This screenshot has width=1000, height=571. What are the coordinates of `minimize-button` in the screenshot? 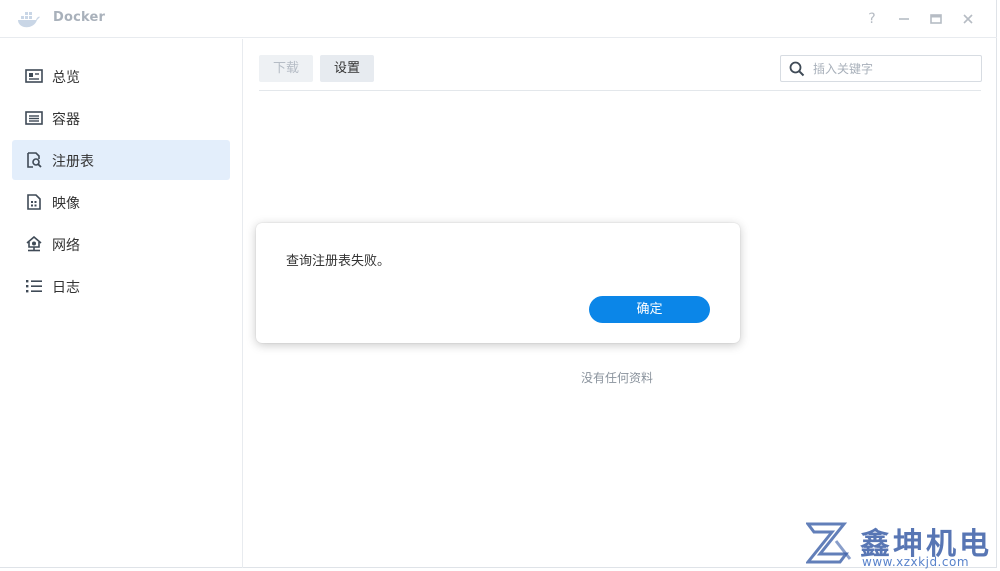 It's located at (904, 19).